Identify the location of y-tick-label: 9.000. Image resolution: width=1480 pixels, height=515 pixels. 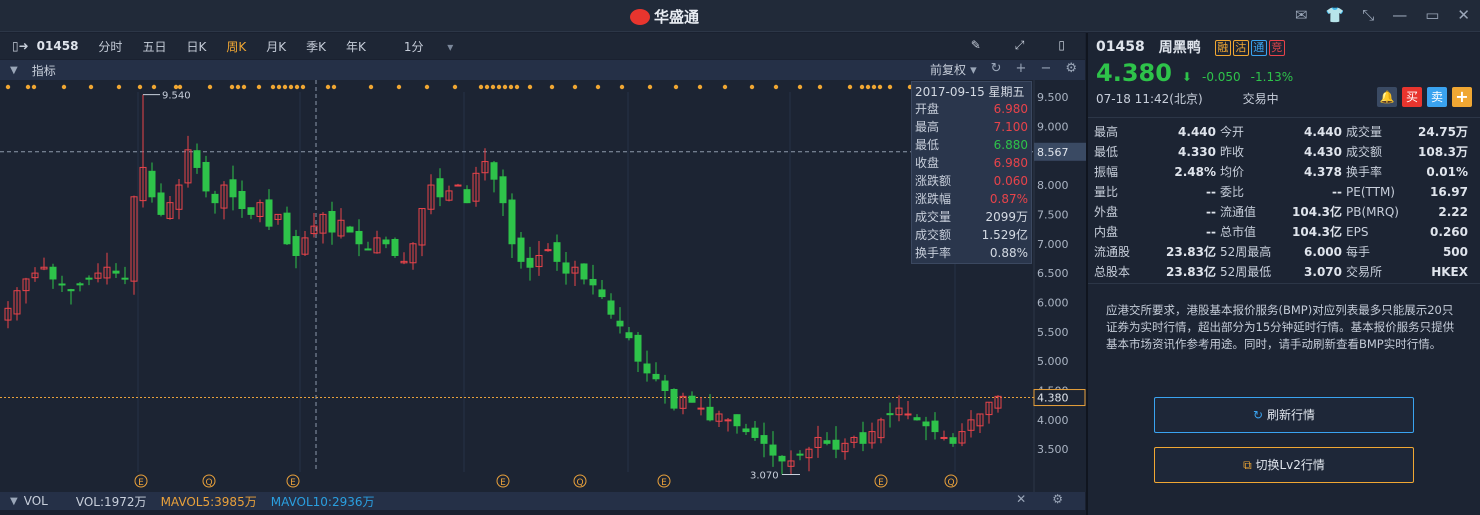
(1053, 126).